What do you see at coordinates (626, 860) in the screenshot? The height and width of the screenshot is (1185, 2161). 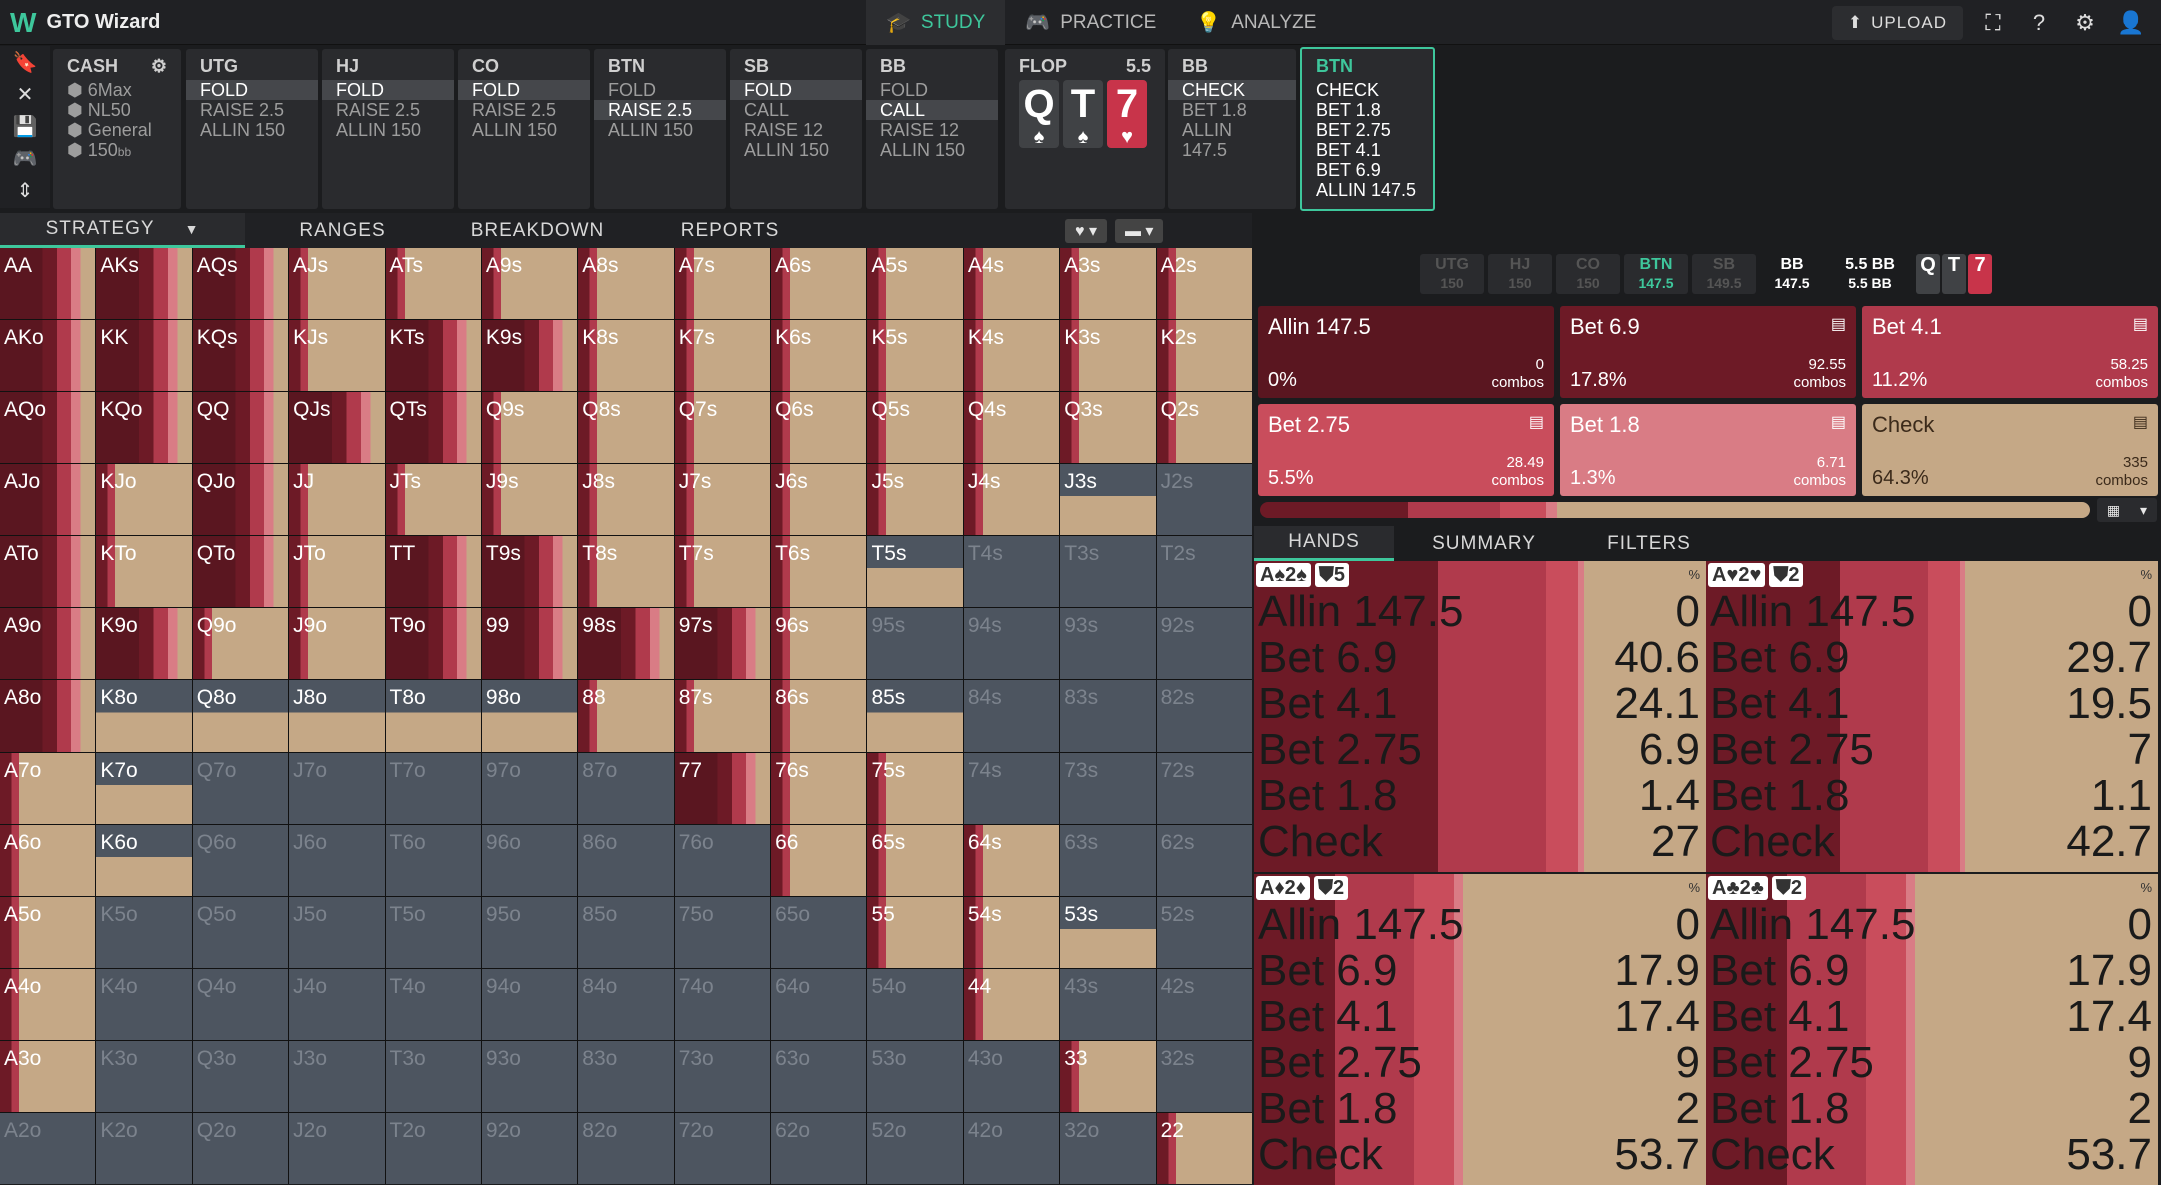 I see `hand-cell: 86o` at bounding box center [626, 860].